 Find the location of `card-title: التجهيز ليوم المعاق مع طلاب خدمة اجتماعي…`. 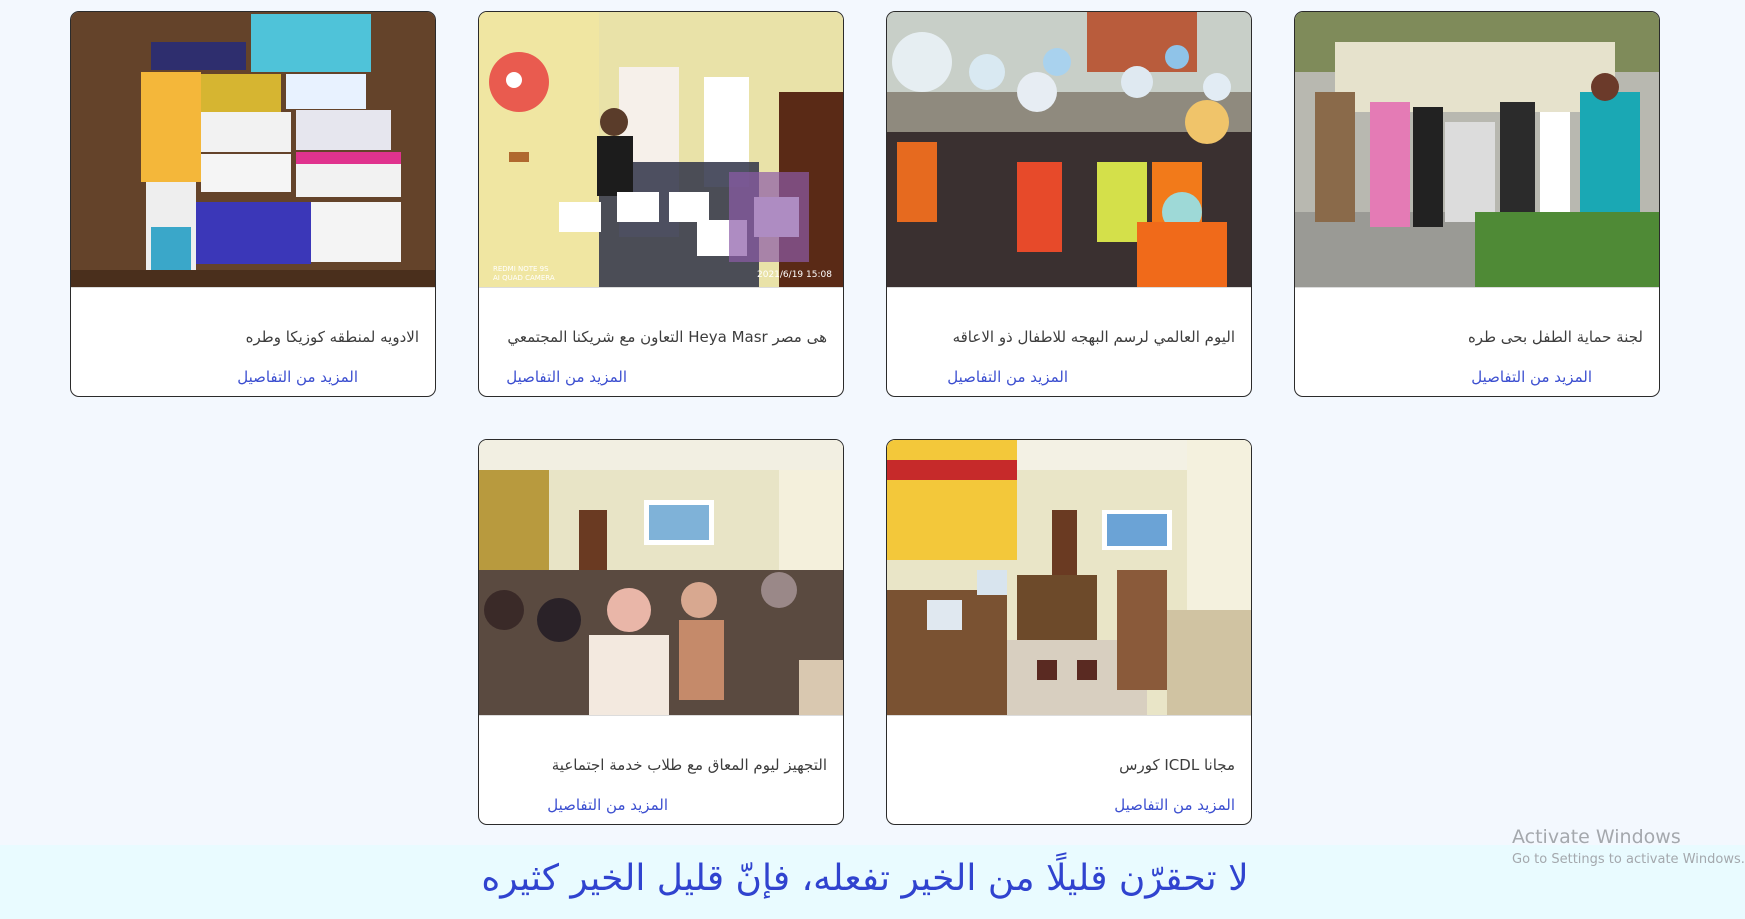

card-title: التجهيز ليوم المعاق مع طلاب خدمة اجتماعي… is located at coordinates (689, 765).